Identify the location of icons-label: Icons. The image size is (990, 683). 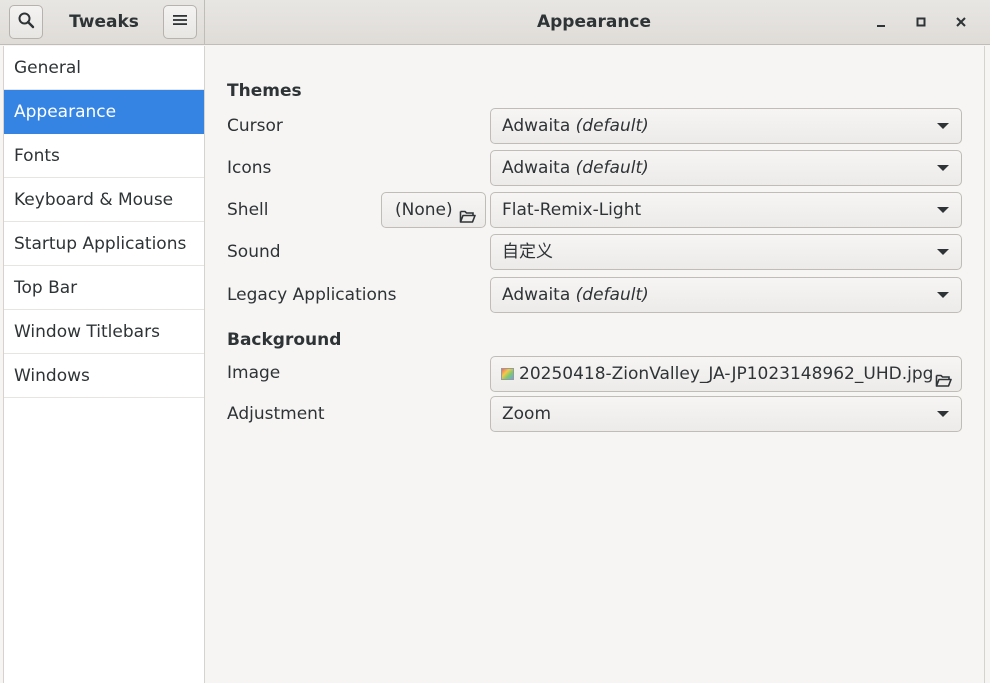
(249, 168).